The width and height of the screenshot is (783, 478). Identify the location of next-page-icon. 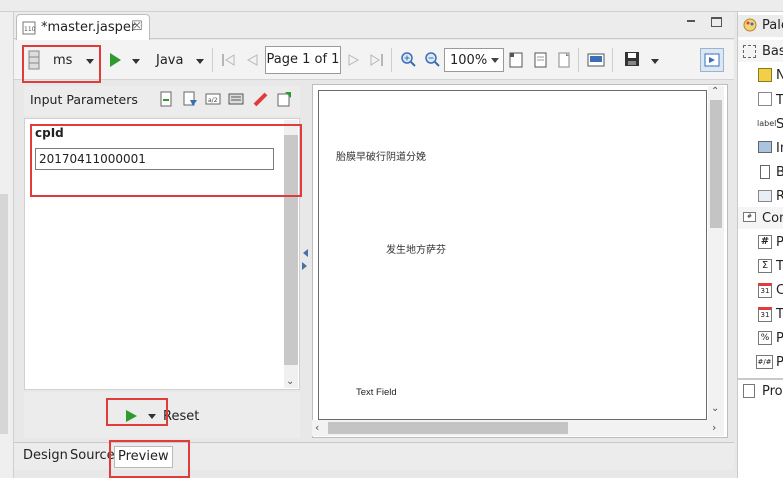
(354, 60).